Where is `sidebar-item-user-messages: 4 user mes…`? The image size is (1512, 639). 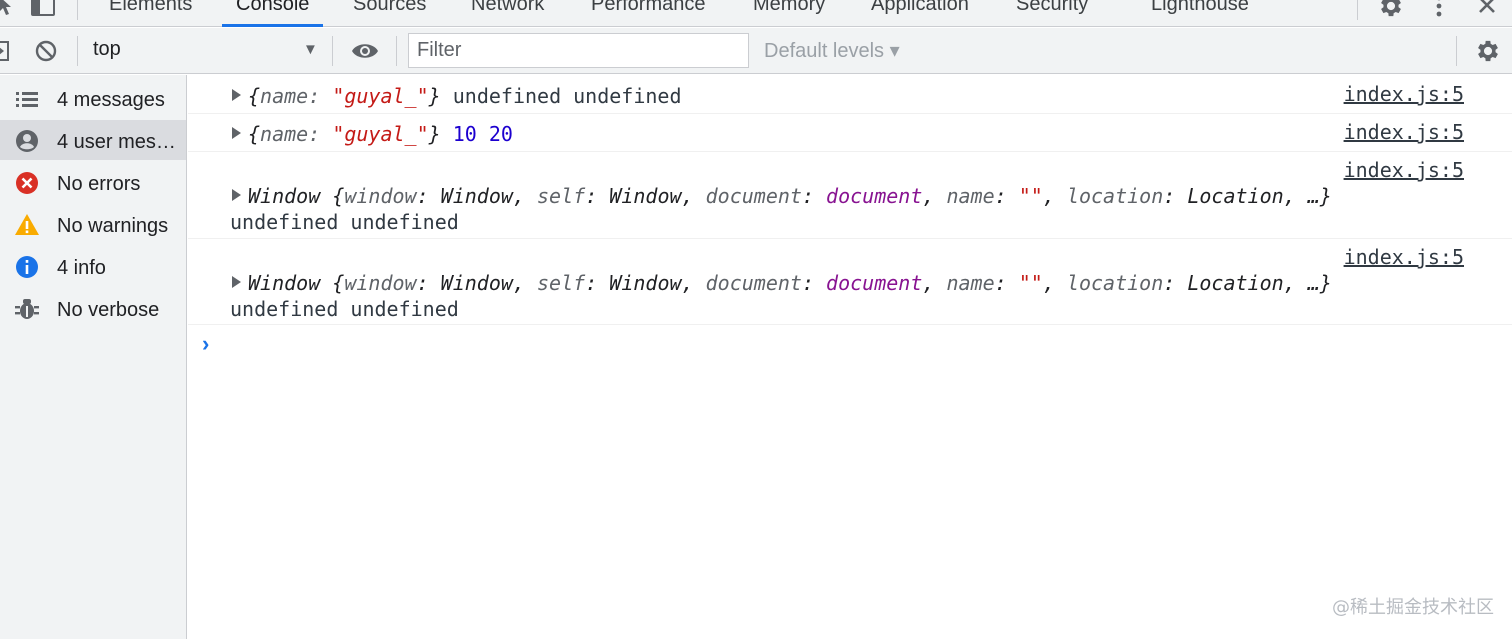
sidebar-item-user-messages: 4 user mes… is located at coordinates (93, 140).